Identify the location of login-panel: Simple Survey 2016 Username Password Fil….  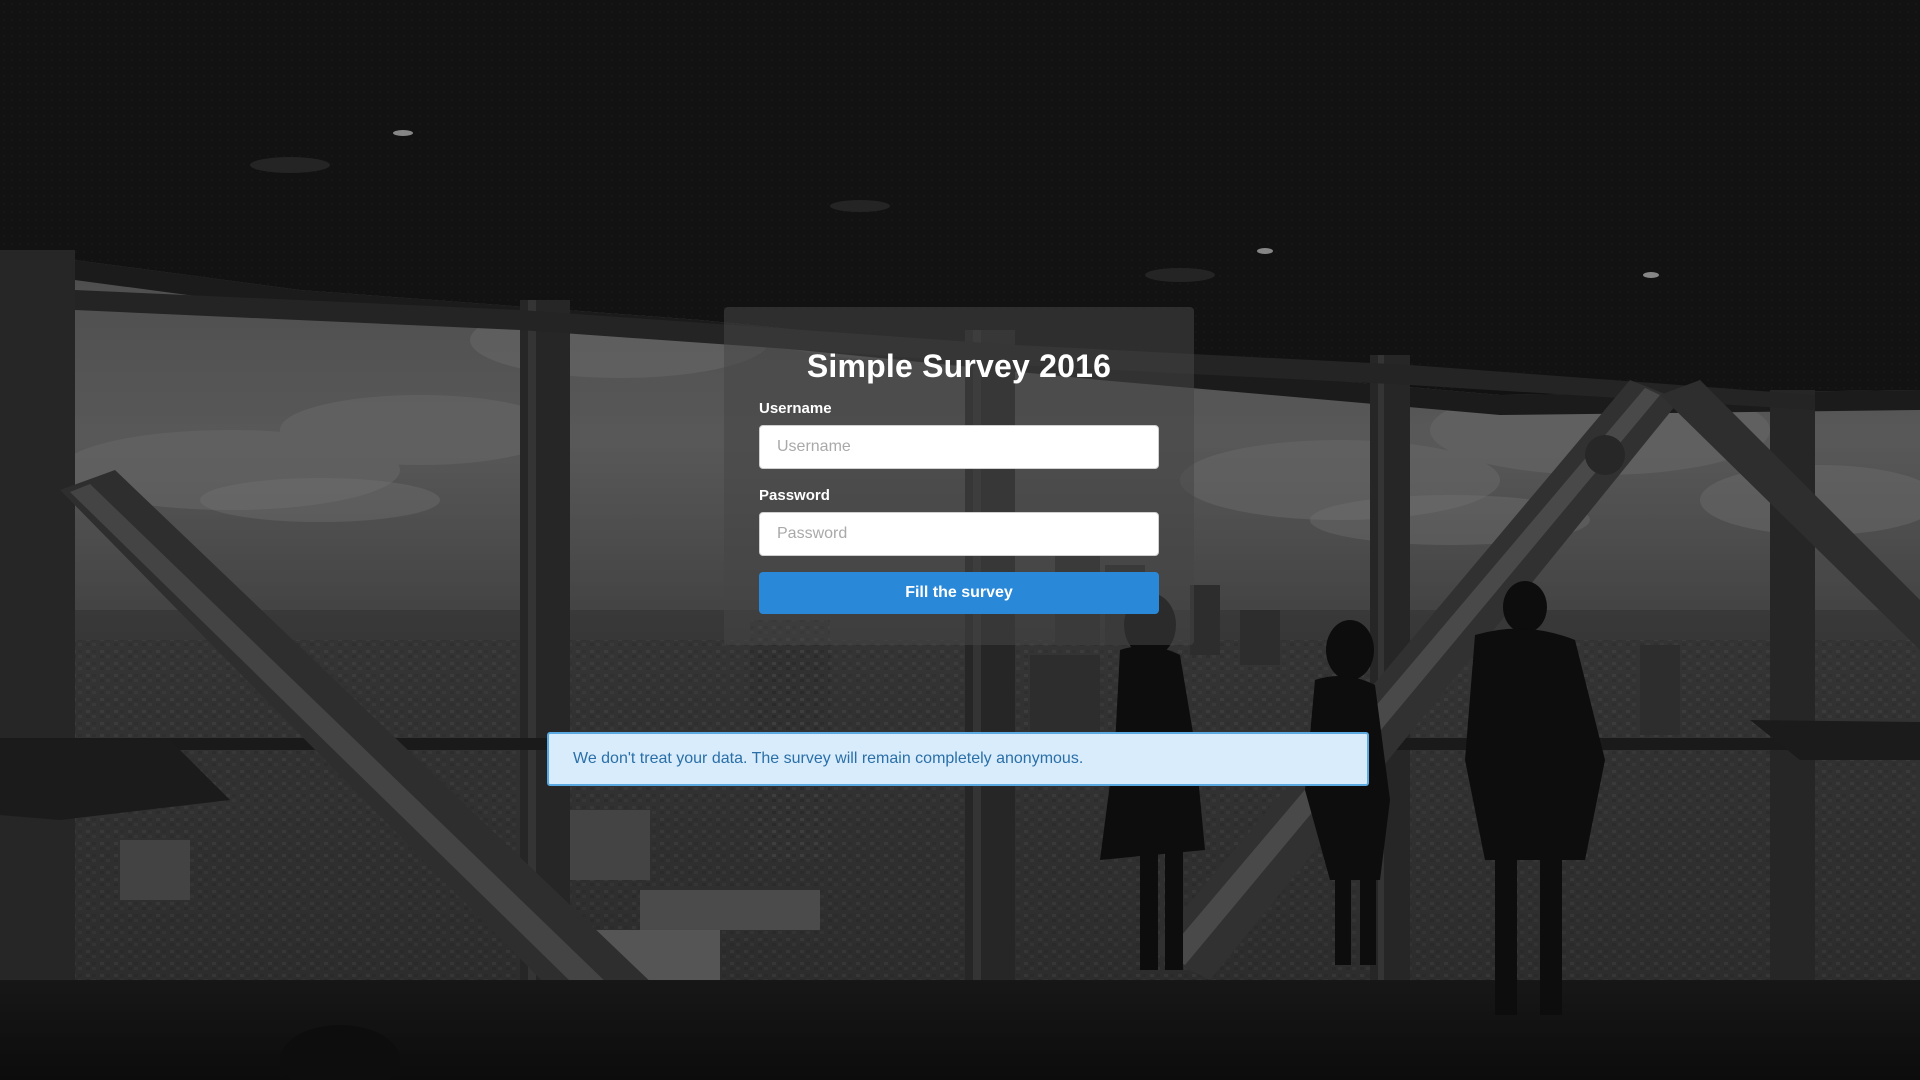
(959, 476).